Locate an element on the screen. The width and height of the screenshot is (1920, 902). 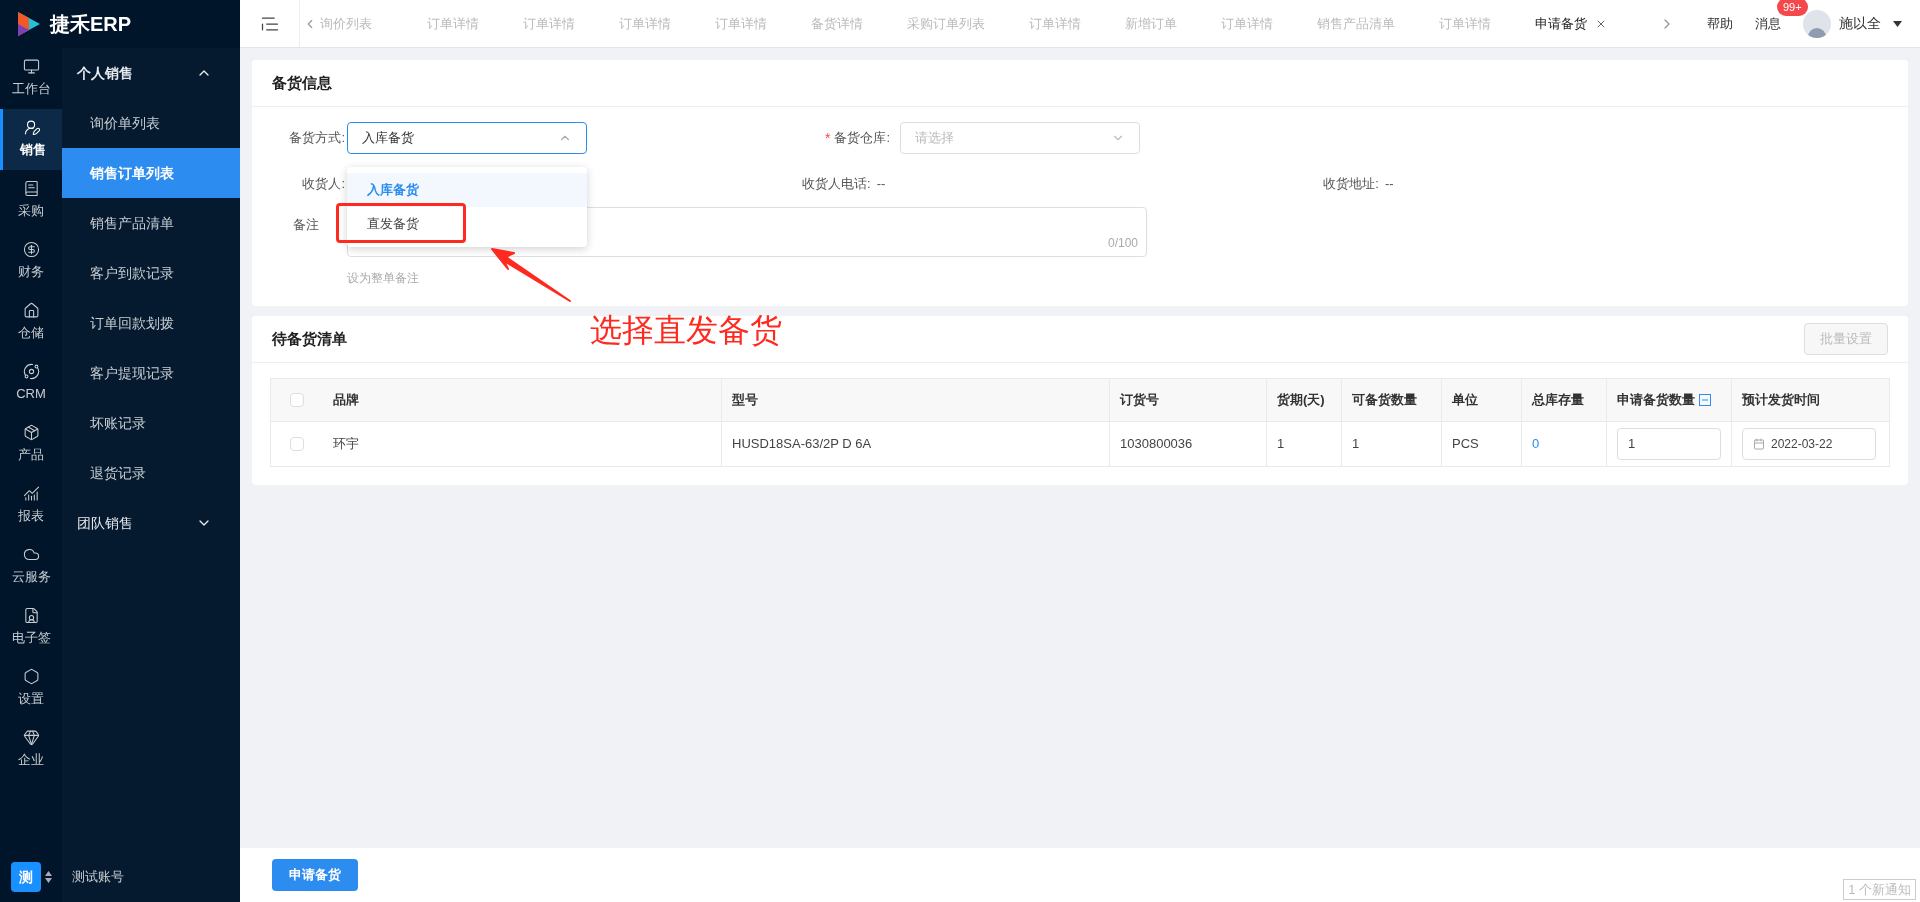
date-field: 2022-03-22 is located at coordinates (1809, 444).